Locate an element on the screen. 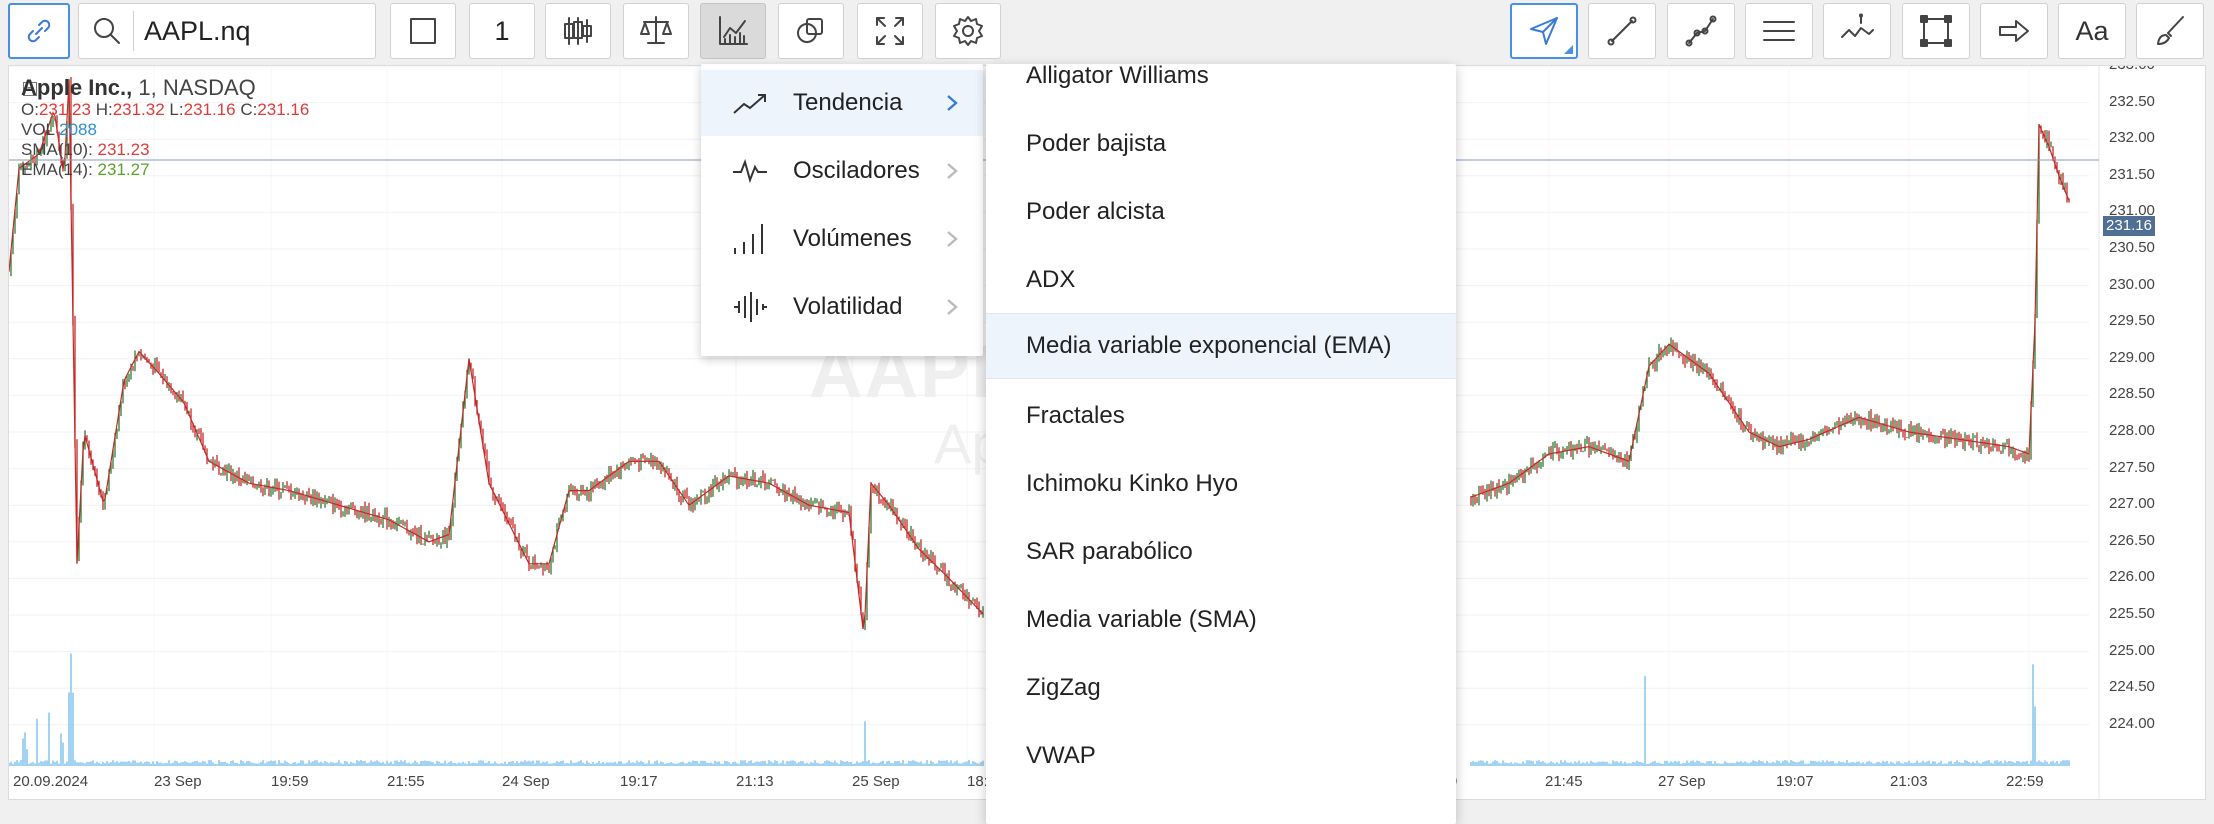  price-axis-label: 232.00 is located at coordinates (2132, 138).